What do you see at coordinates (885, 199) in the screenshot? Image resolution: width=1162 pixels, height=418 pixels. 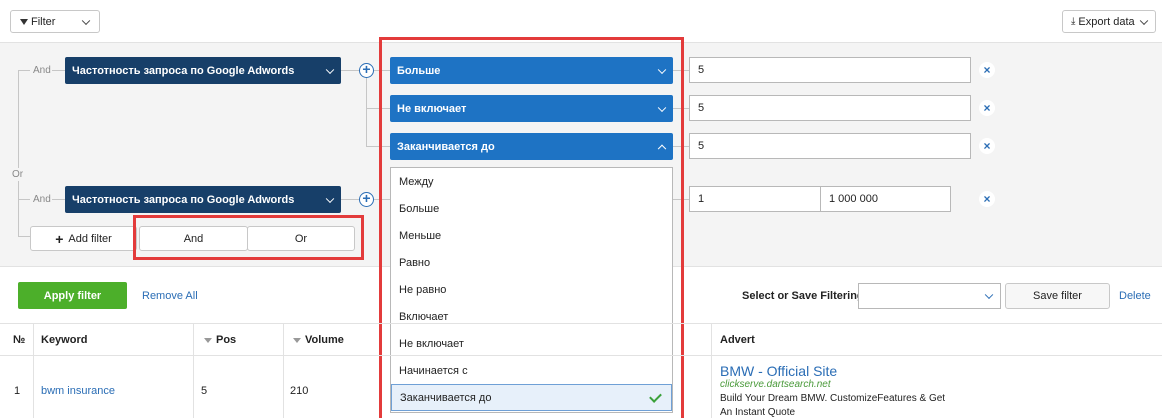 I see `range-to-input: 1 000 000` at bounding box center [885, 199].